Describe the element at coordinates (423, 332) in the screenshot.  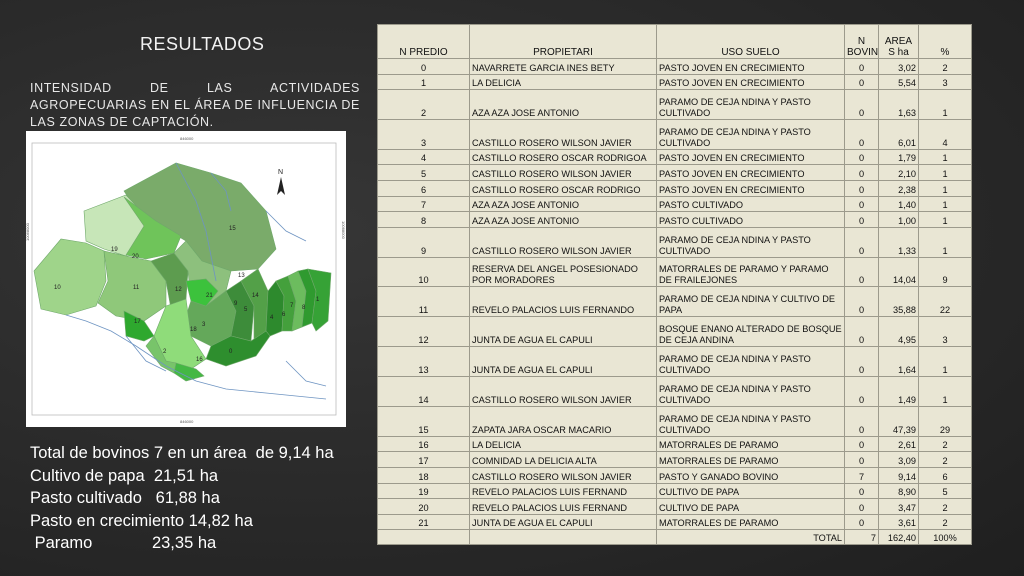
I see `cell-predio: 12` at that location.